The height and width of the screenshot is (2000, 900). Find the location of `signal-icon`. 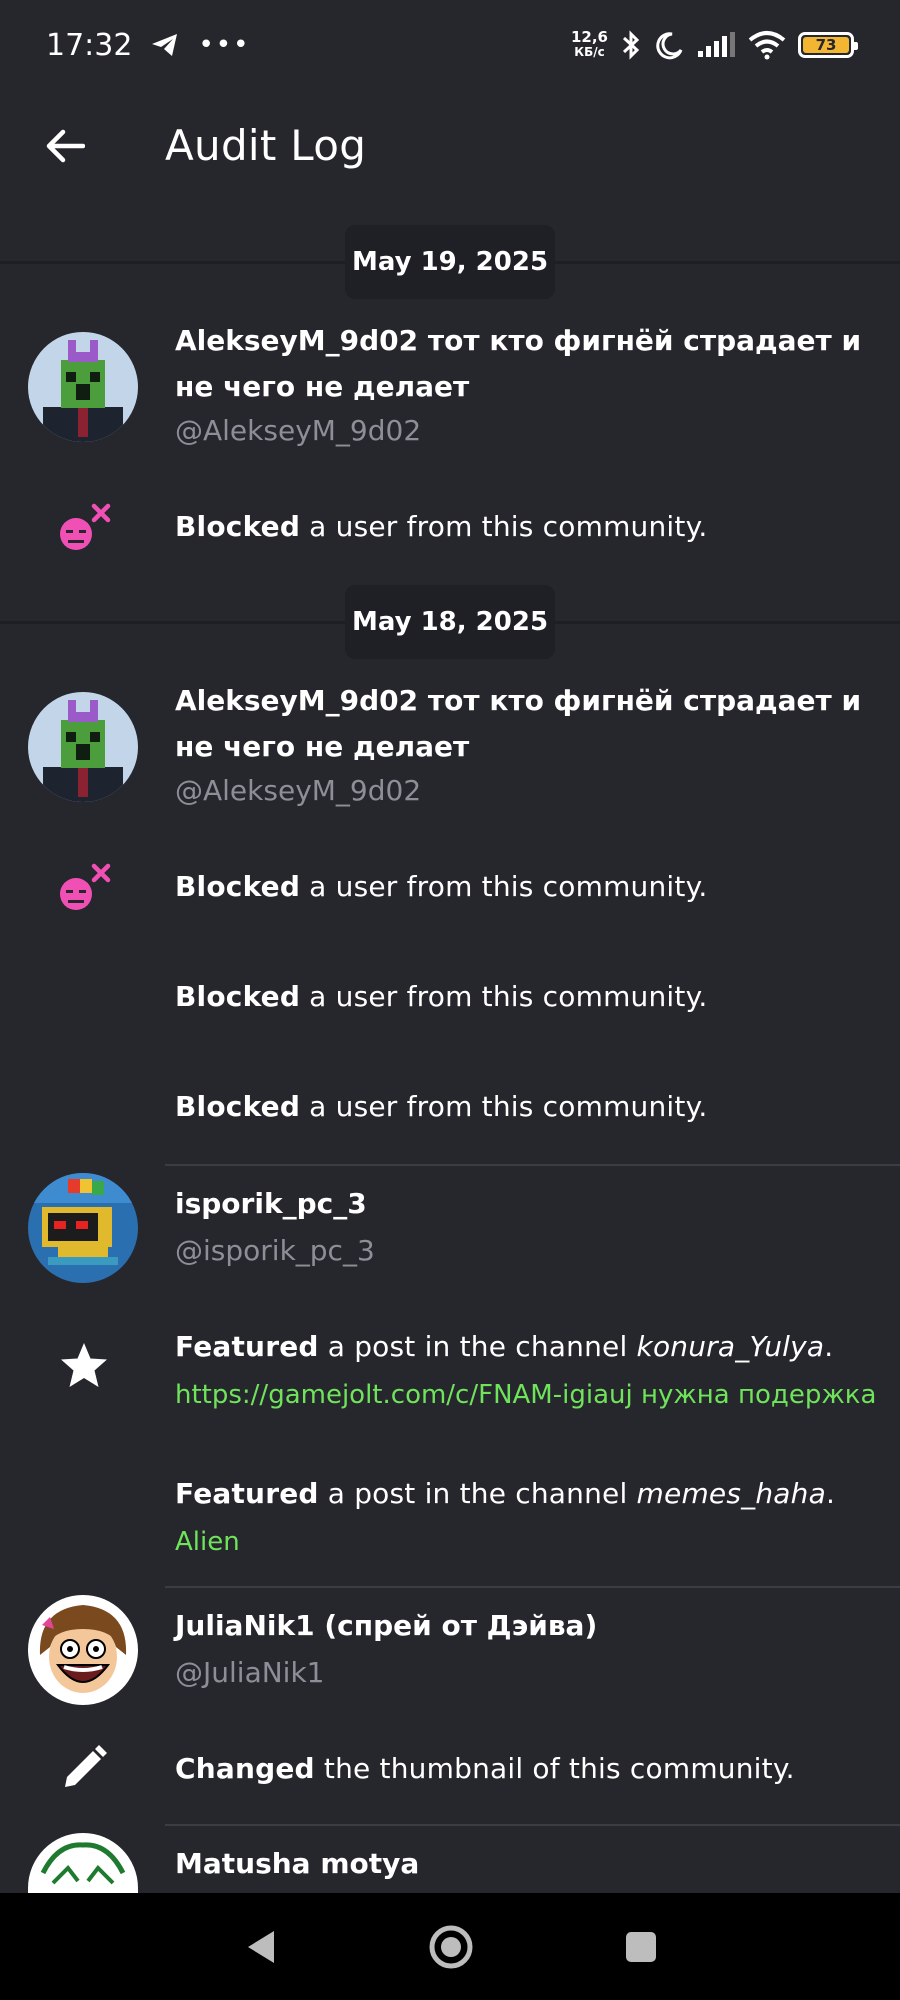

signal-icon is located at coordinates (716, 44).